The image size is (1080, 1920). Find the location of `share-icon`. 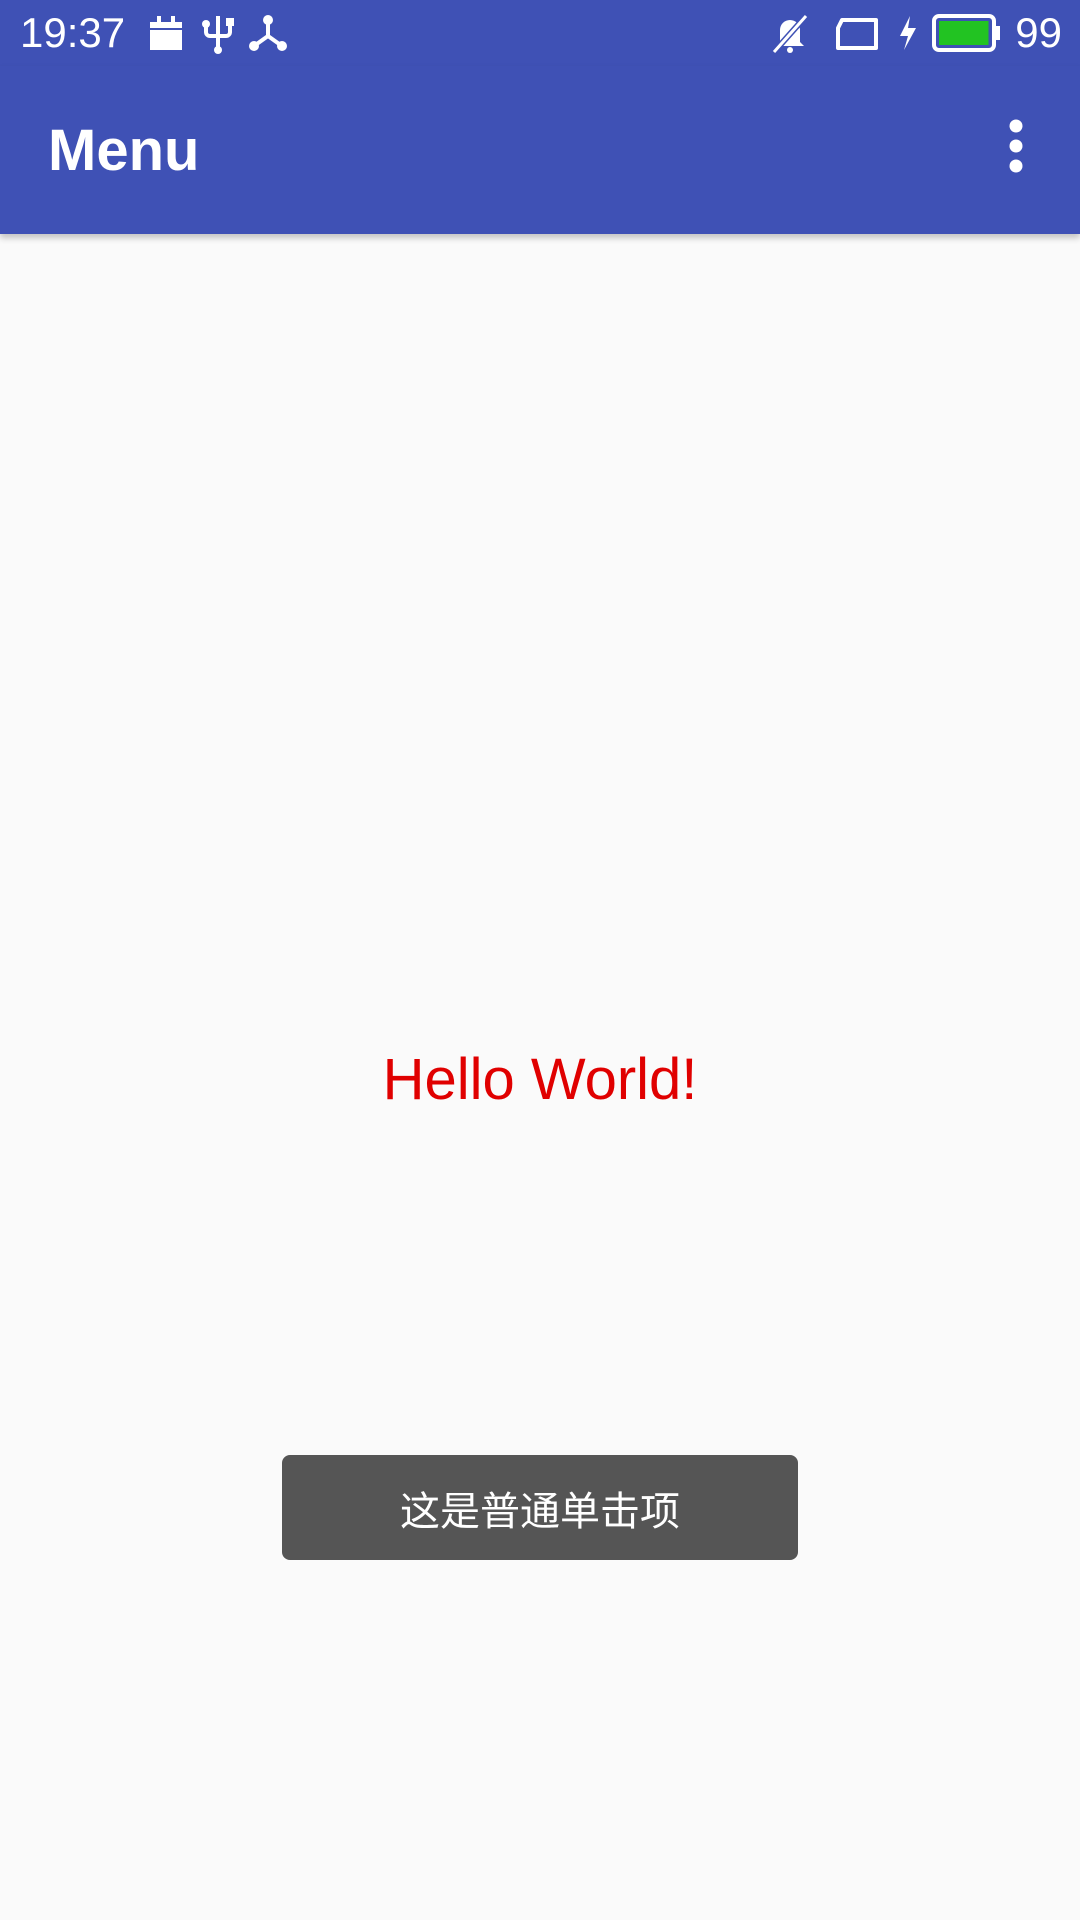

share-icon is located at coordinates (268, 33).